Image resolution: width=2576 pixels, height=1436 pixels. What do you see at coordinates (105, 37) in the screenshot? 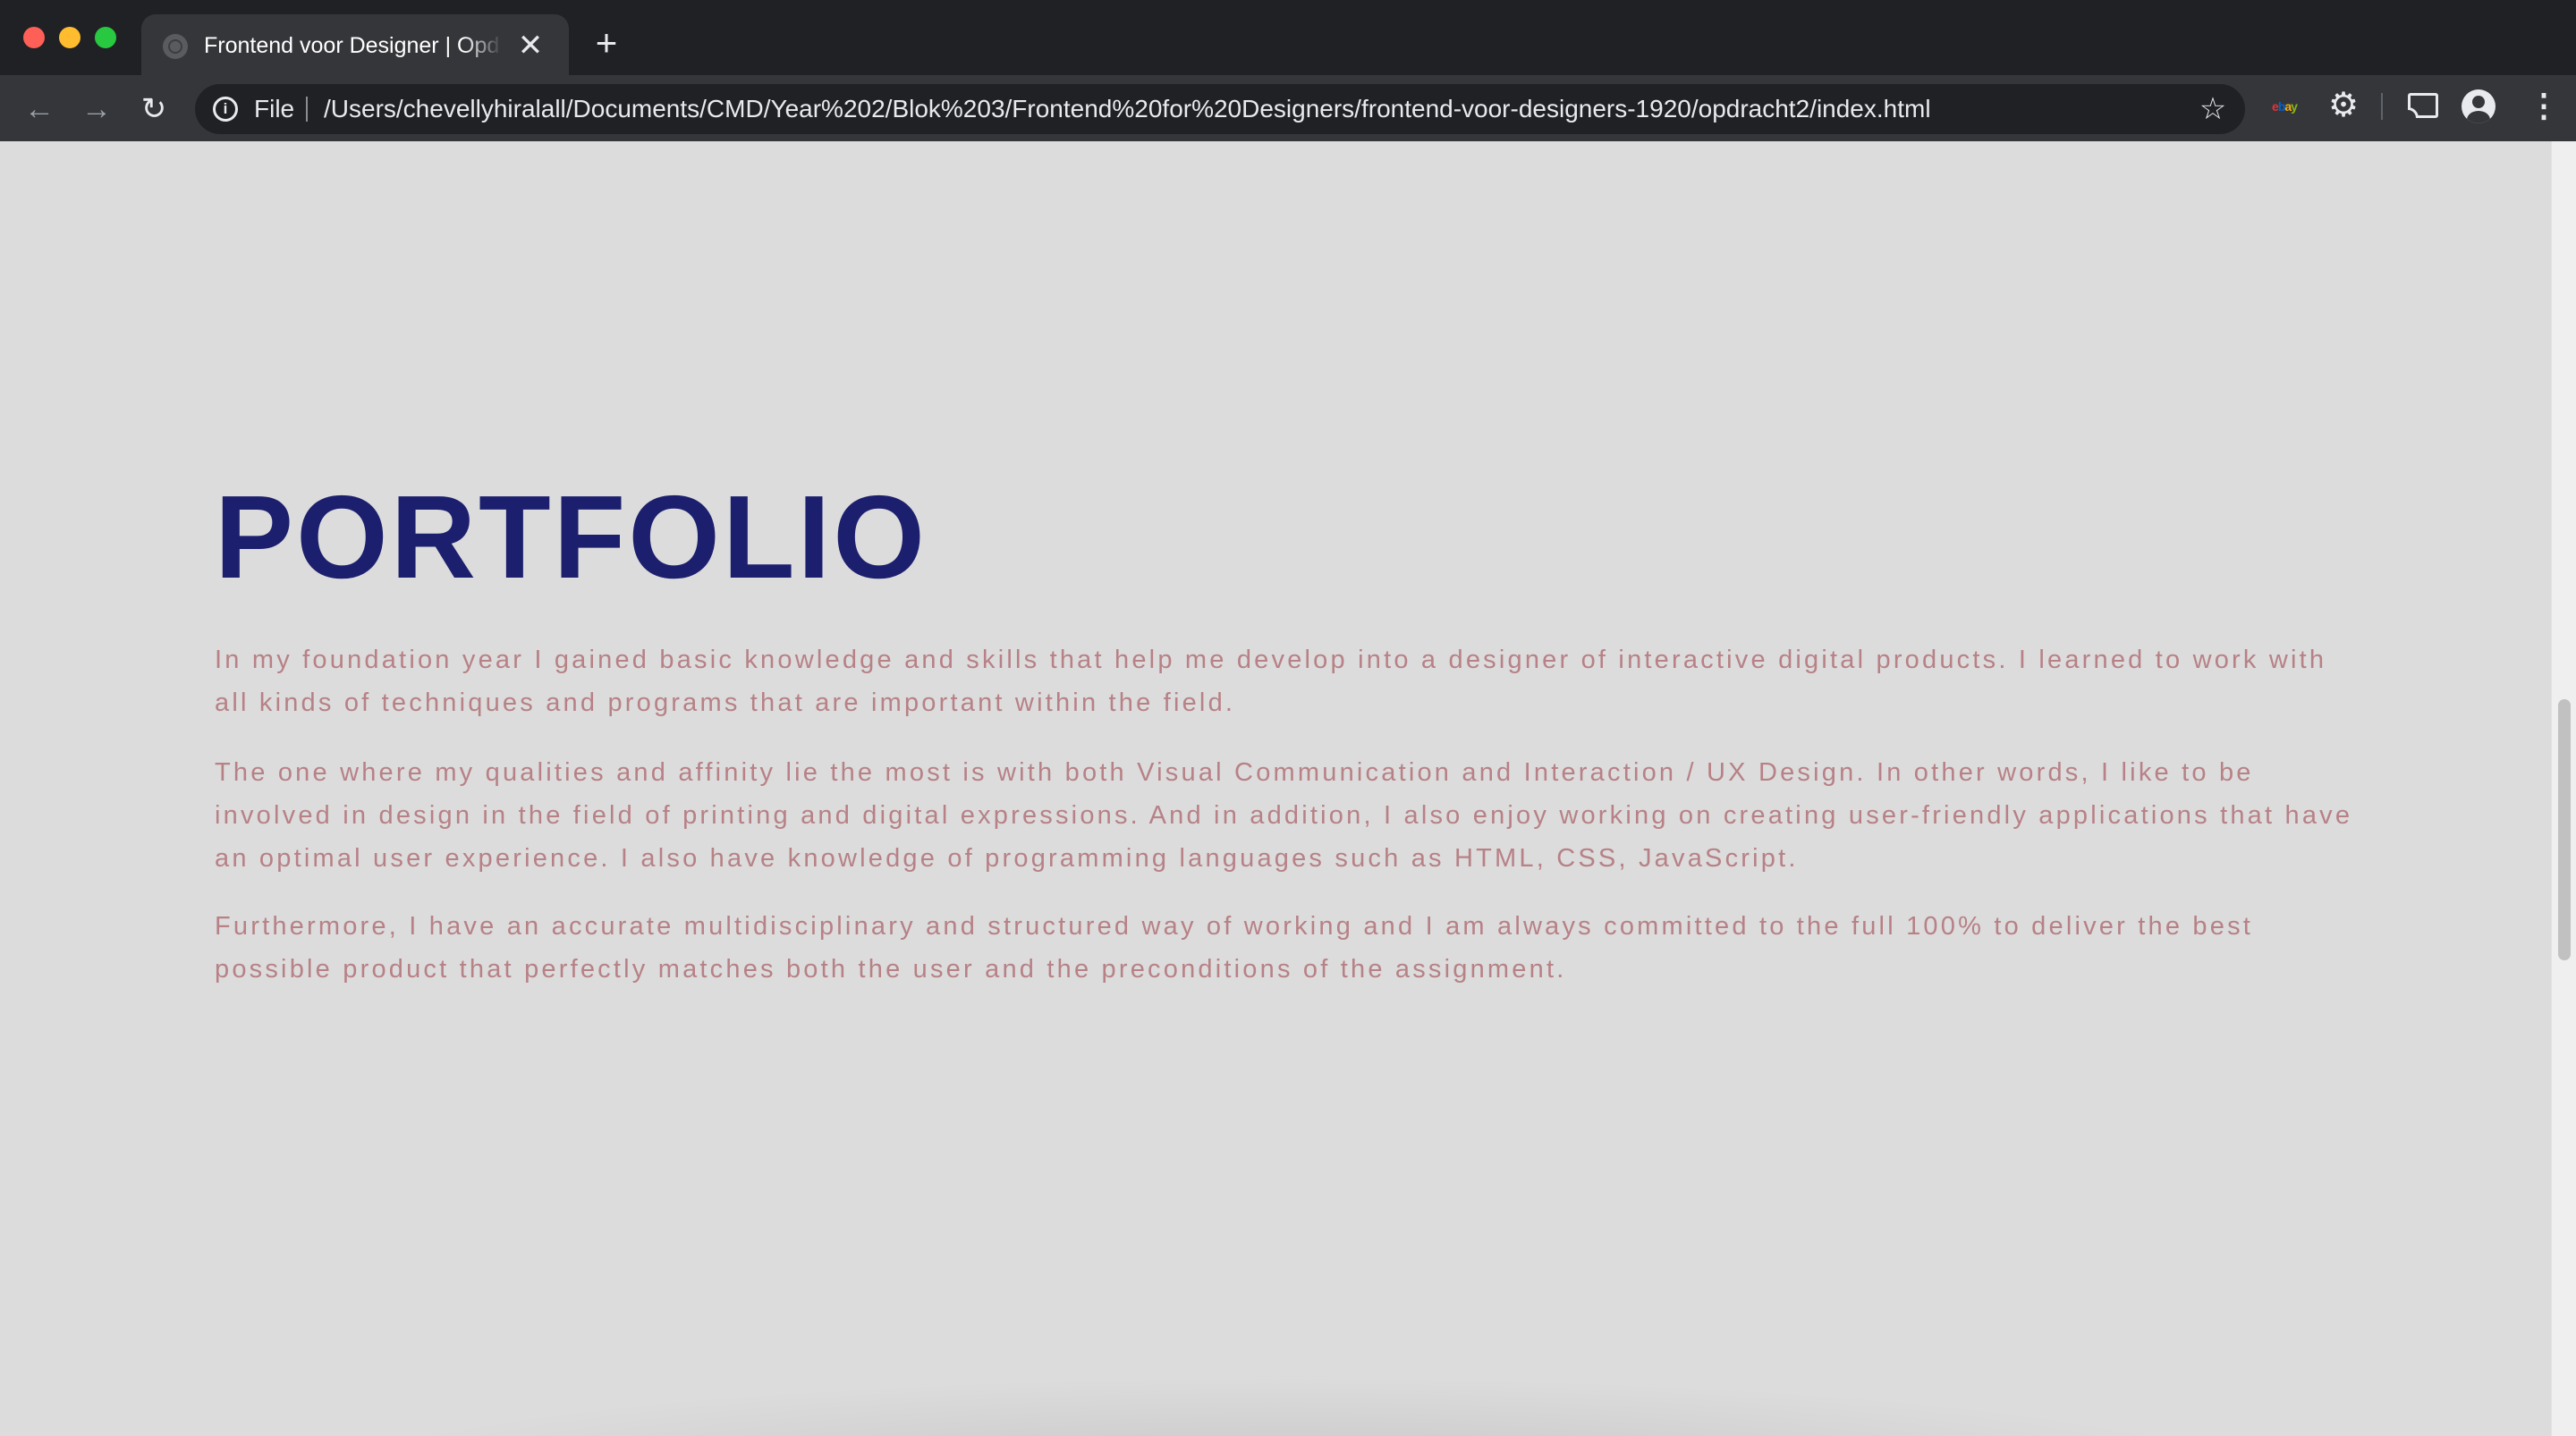
I see `maximize-window-button` at bounding box center [105, 37].